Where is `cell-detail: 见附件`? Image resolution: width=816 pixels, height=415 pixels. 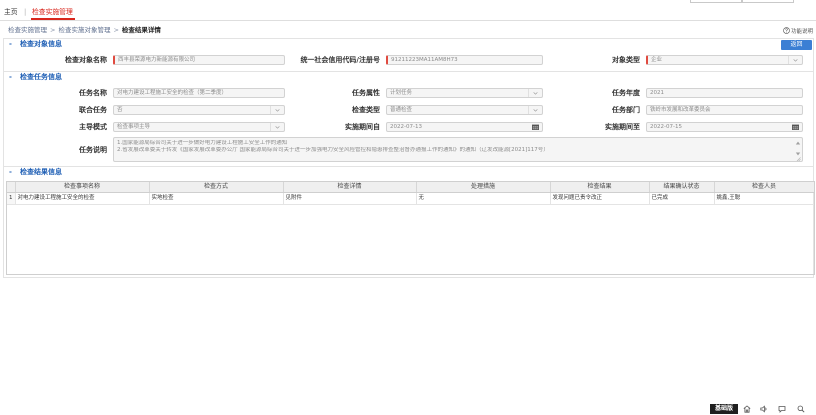
cell-detail: 见附件 is located at coordinates (350, 198).